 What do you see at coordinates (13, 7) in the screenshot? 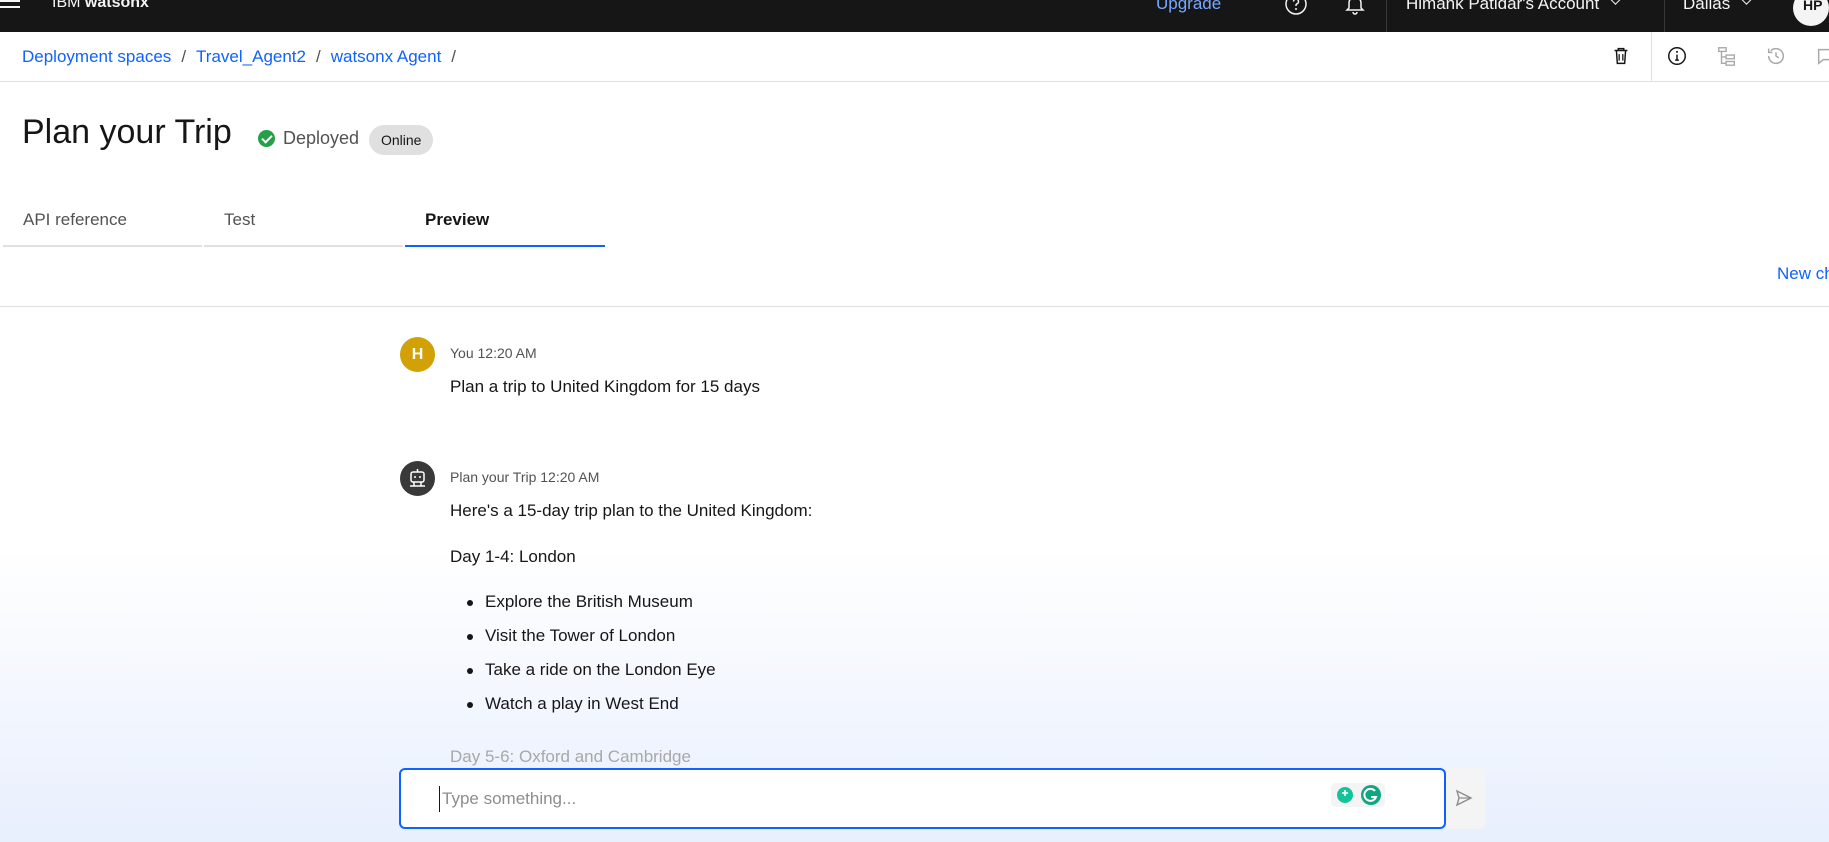
I see `hamburger-menu-icon` at bounding box center [13, 7].